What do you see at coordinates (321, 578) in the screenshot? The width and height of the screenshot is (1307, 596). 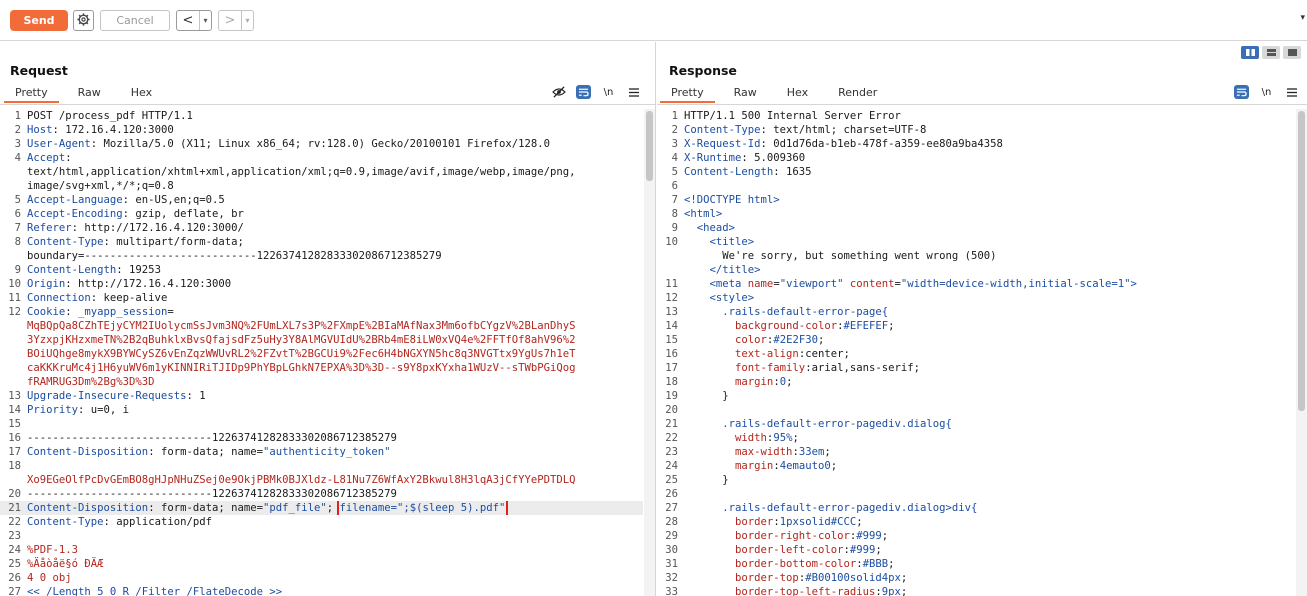 I see `code-line: 26 4 0 obj` at bounding box center [321, 578].